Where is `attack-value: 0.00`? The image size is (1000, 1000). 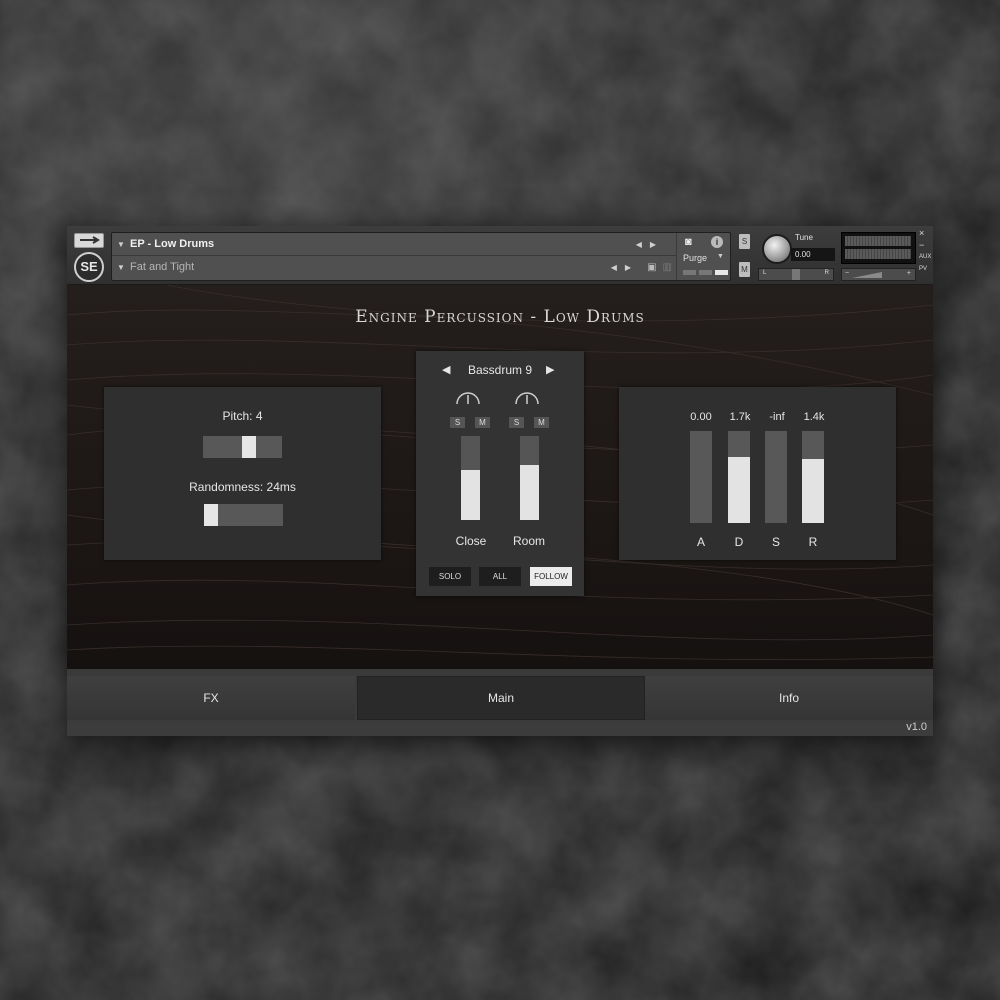
attack-value: 0.00 is located at coordinates (701, 417).